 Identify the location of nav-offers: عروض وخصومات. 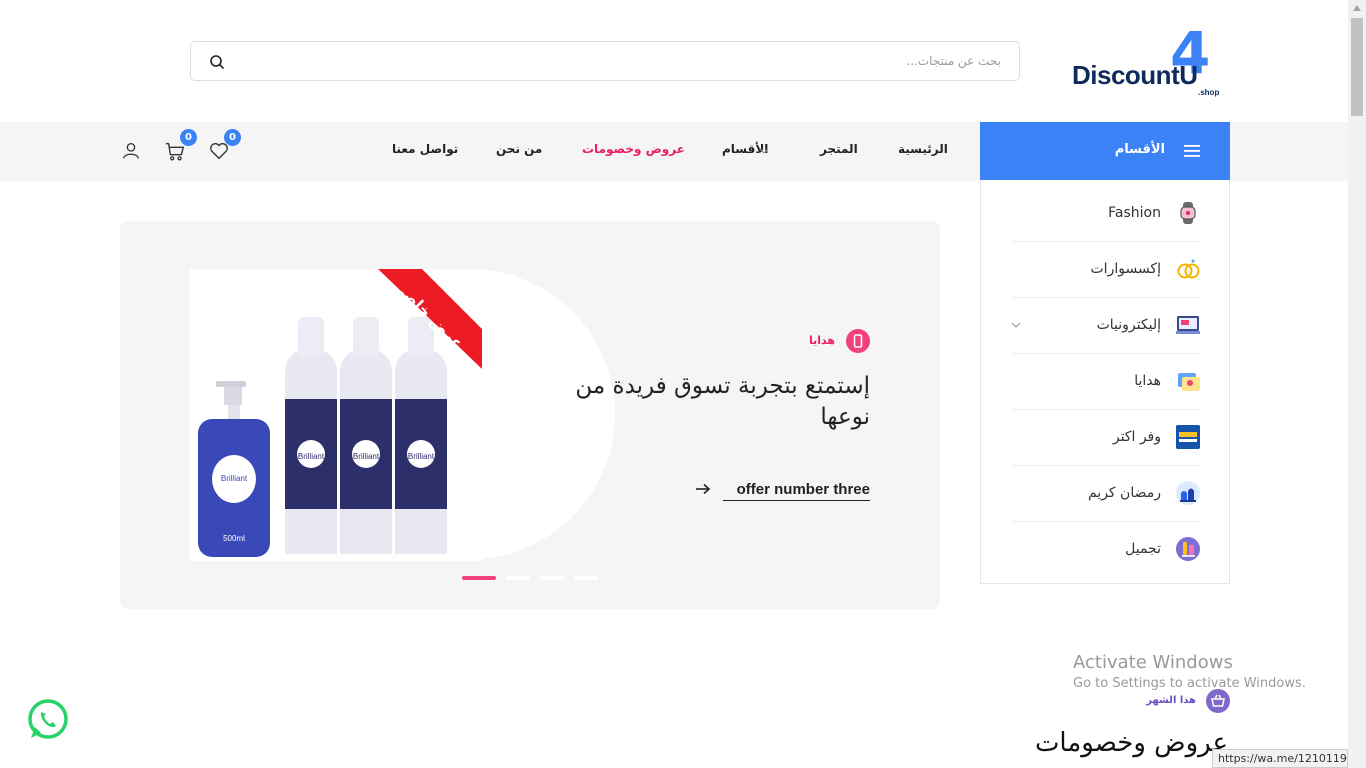
(633, 149).